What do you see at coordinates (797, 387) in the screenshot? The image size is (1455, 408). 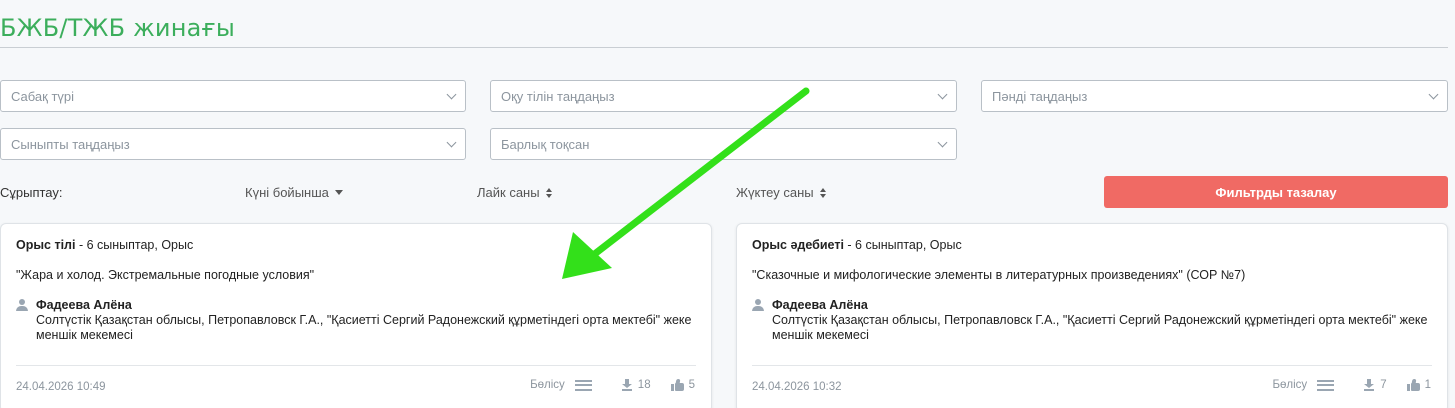 I see `card-date: 24.04.2026 10:32` at bounding box center [797, 387].